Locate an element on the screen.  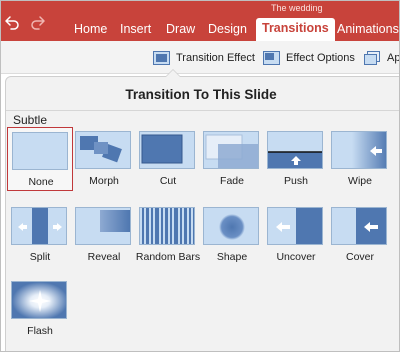
tab-transitions: Transitions is located at coordinates (295, 29).